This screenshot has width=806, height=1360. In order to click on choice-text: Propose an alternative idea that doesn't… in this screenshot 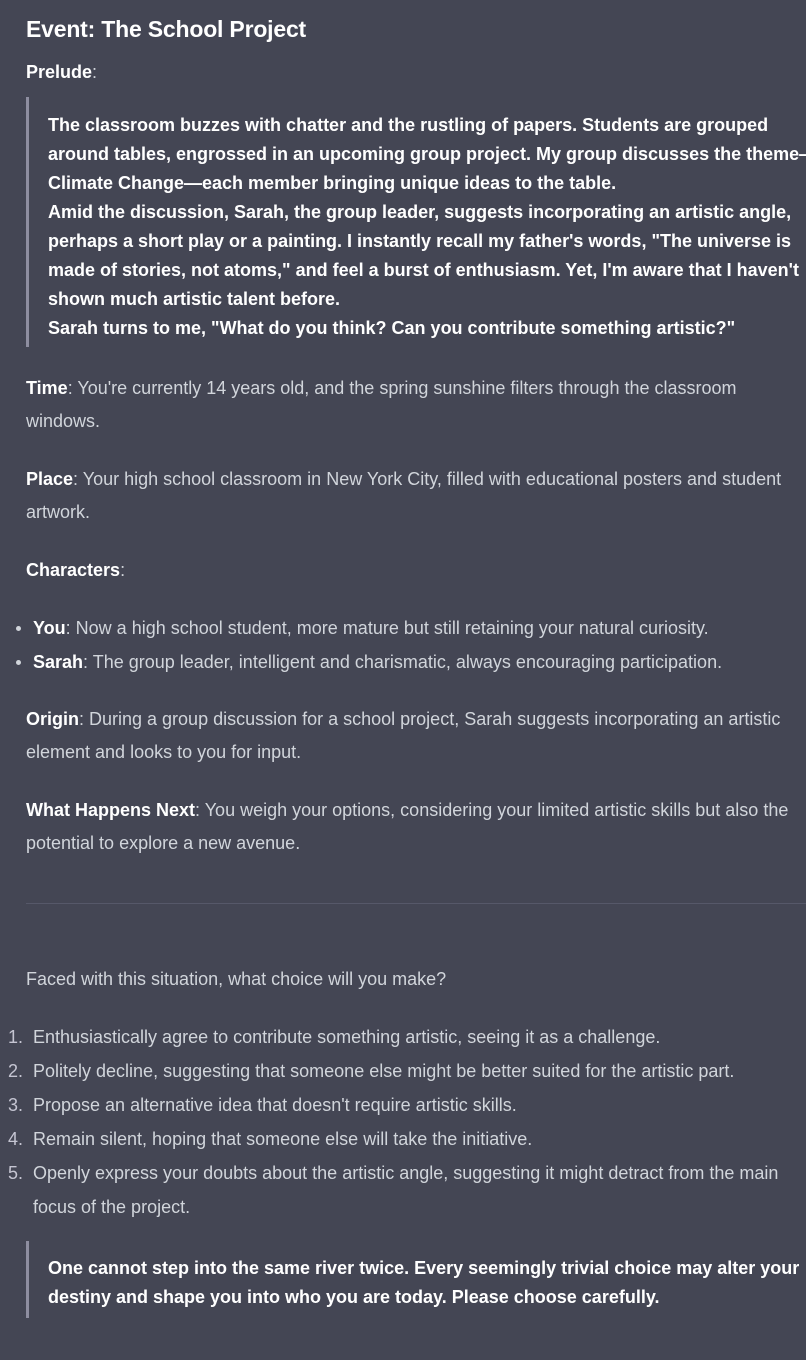, I will do `click(275, 1105)`.